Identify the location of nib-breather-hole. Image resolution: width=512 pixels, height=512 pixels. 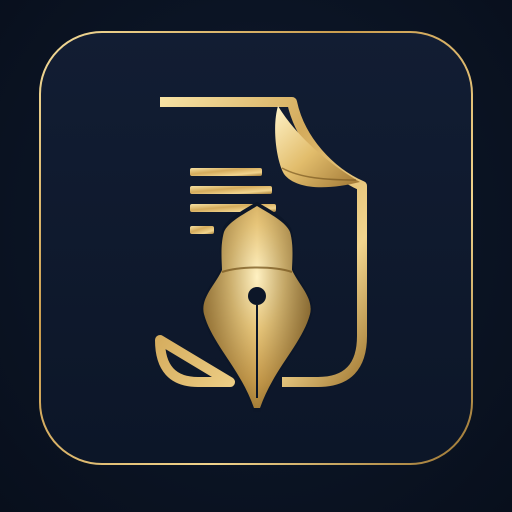
(257, 296).